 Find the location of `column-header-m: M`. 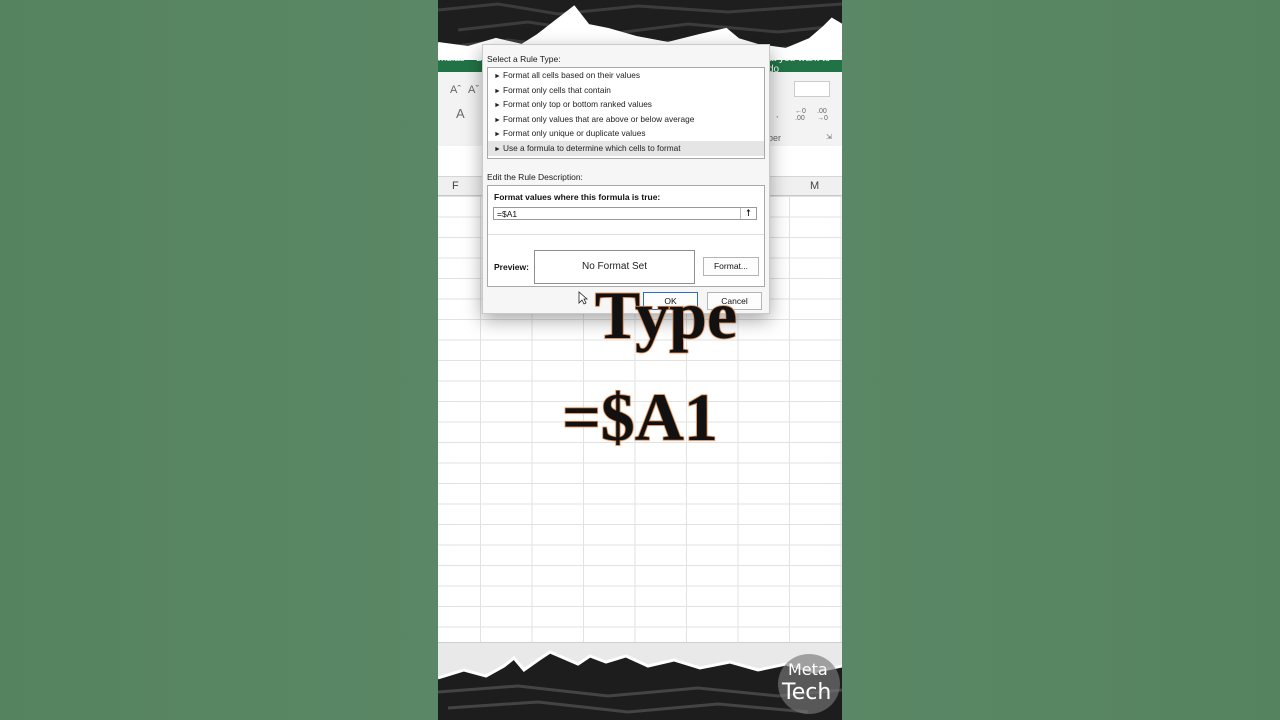

column-header-m: M is located at coordinates (814, 186).